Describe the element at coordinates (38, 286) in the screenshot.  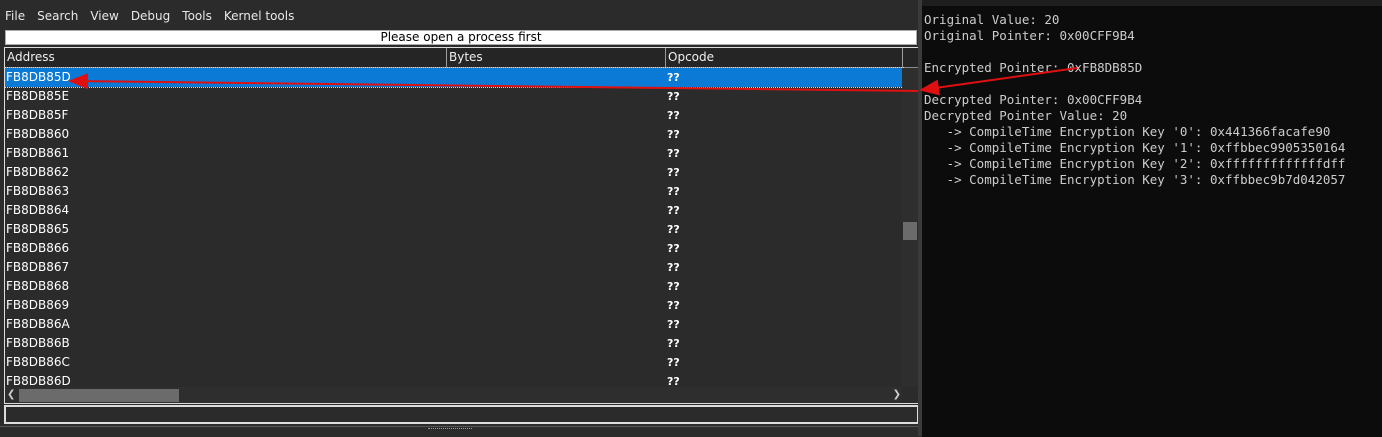
I see `row-address: FB8DB868` at that location.